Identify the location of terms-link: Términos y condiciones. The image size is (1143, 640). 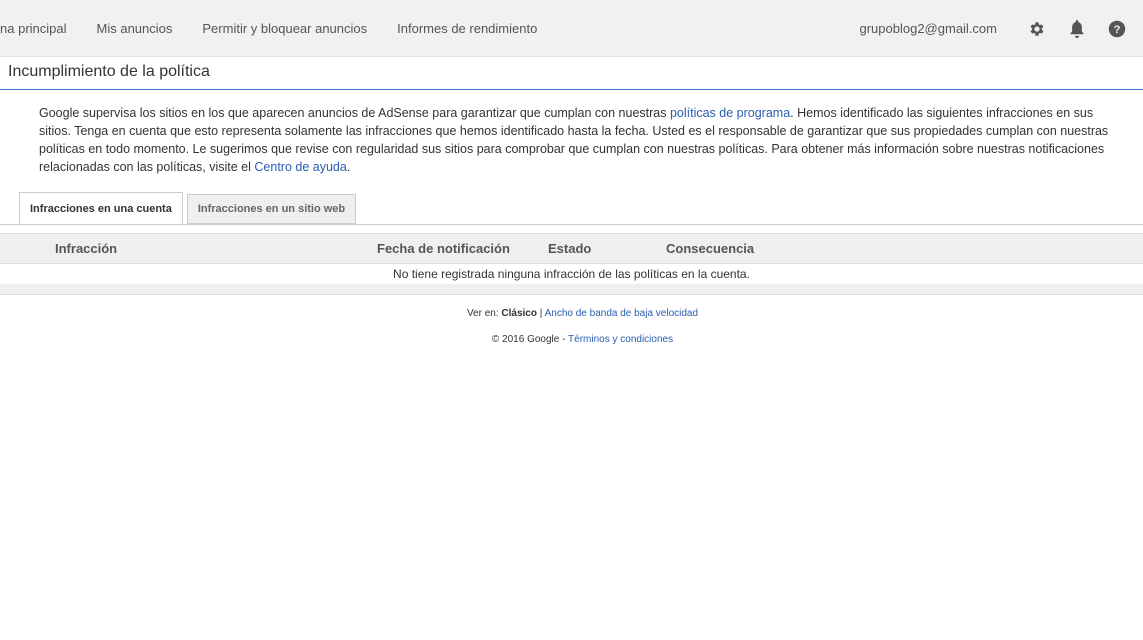
(620, 339).